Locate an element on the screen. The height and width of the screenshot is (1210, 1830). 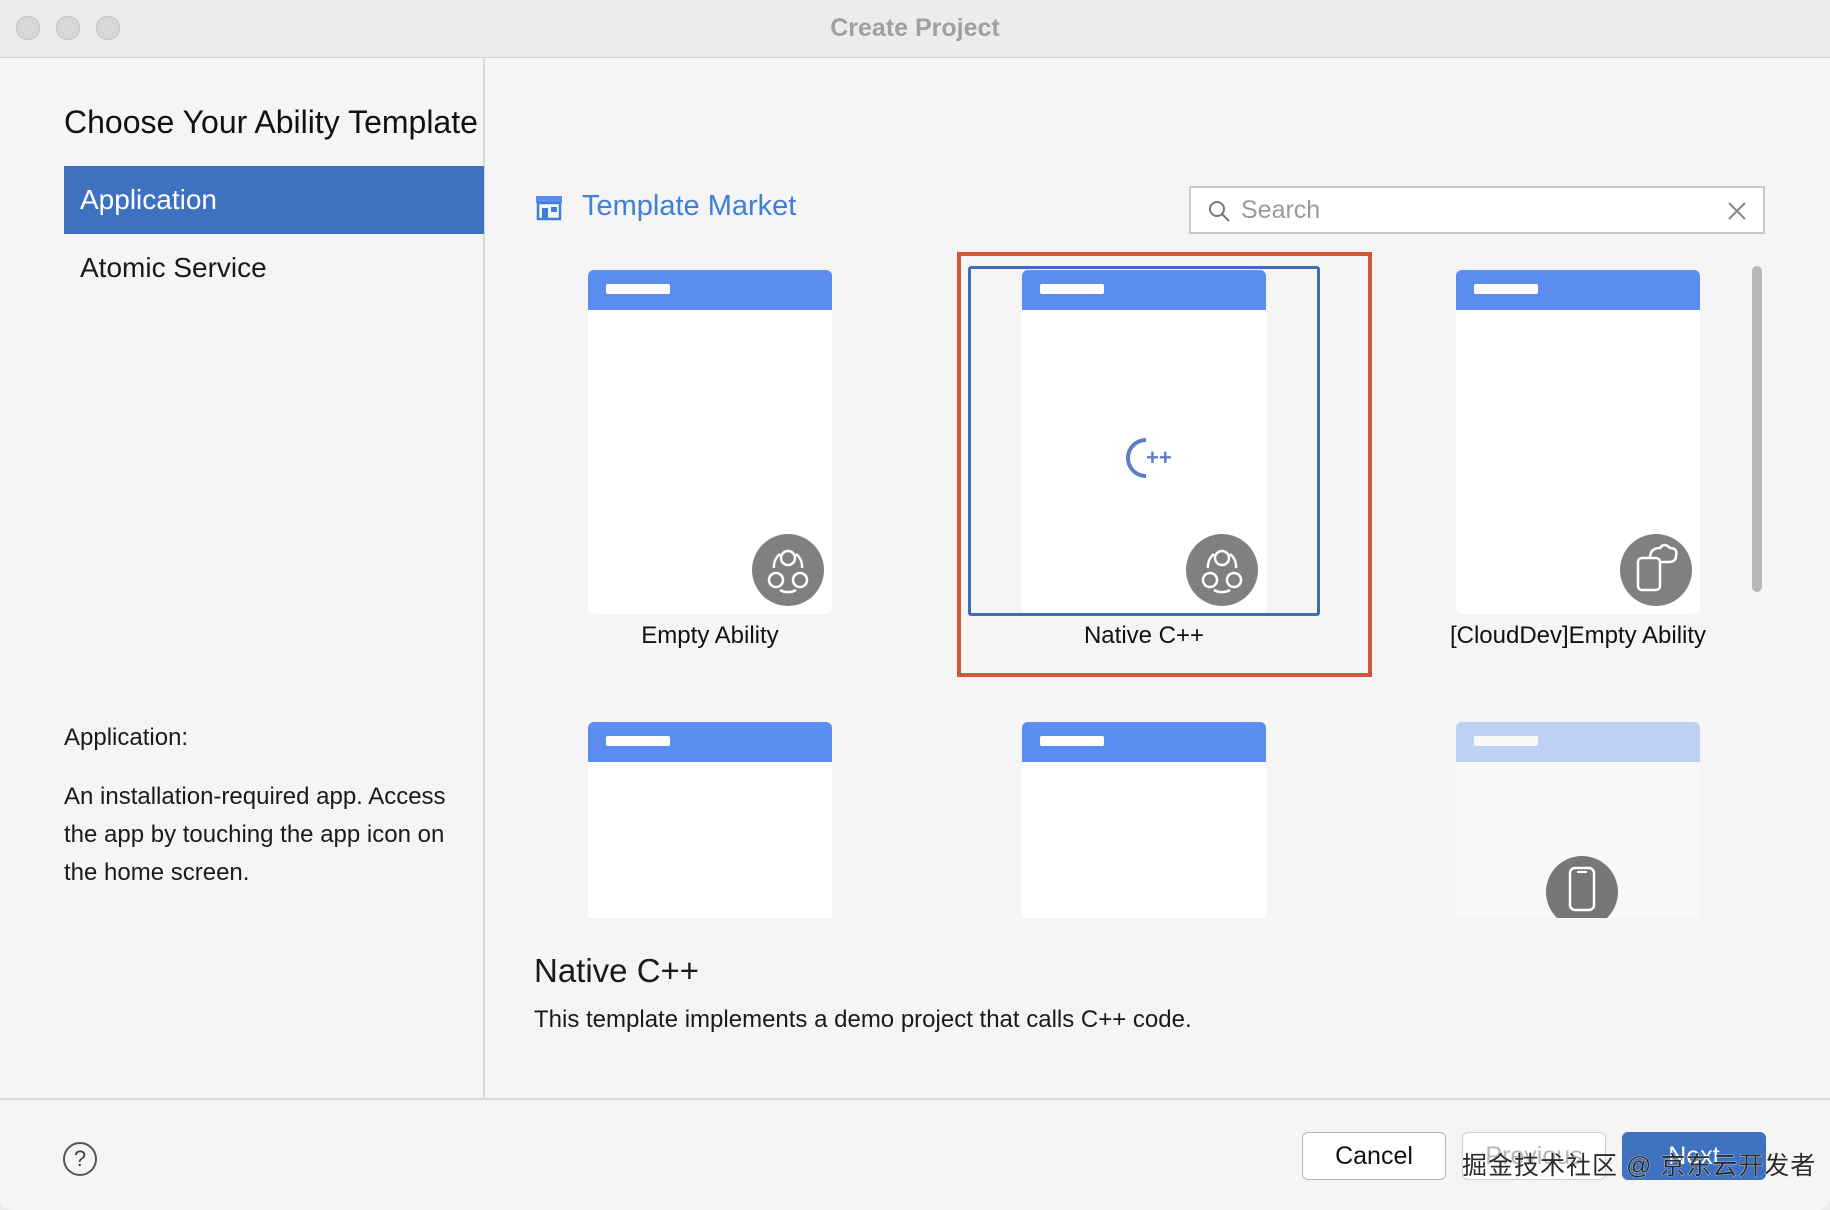
components-icon is located at coordinates (788, 570).